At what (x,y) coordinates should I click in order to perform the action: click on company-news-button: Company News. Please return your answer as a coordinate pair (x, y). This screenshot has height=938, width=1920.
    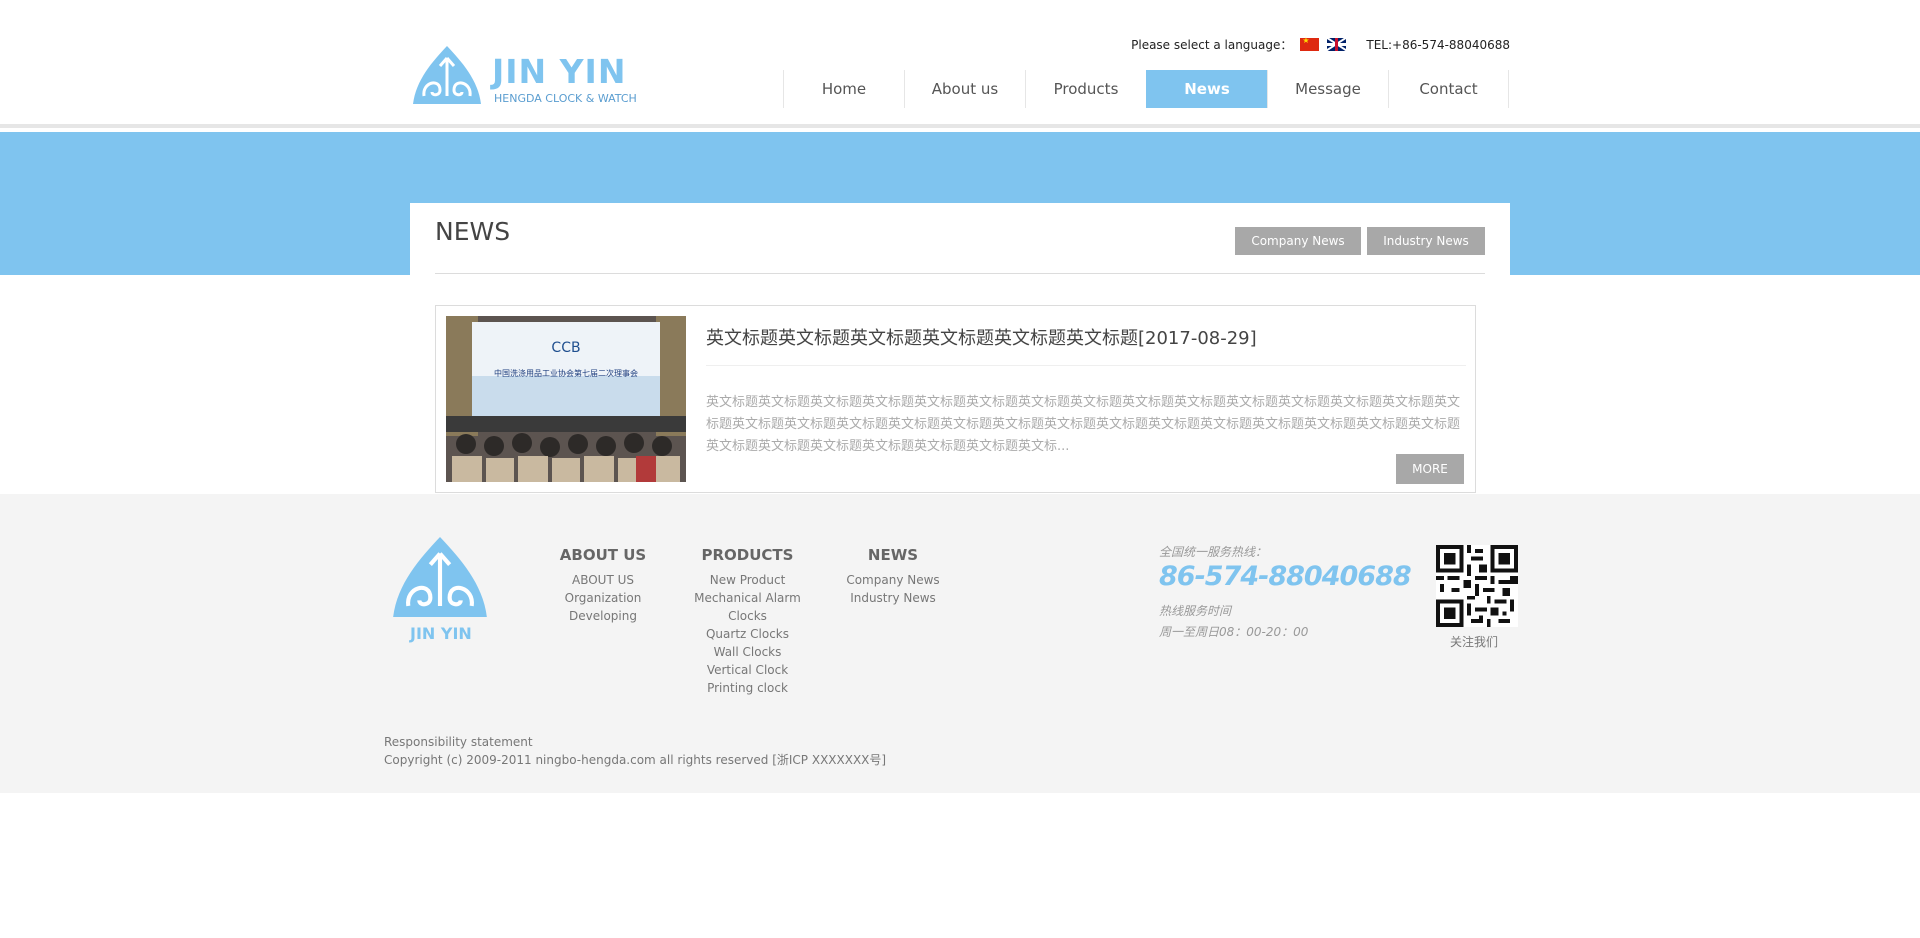
    Looking at the image, I should click on (1298, 241).